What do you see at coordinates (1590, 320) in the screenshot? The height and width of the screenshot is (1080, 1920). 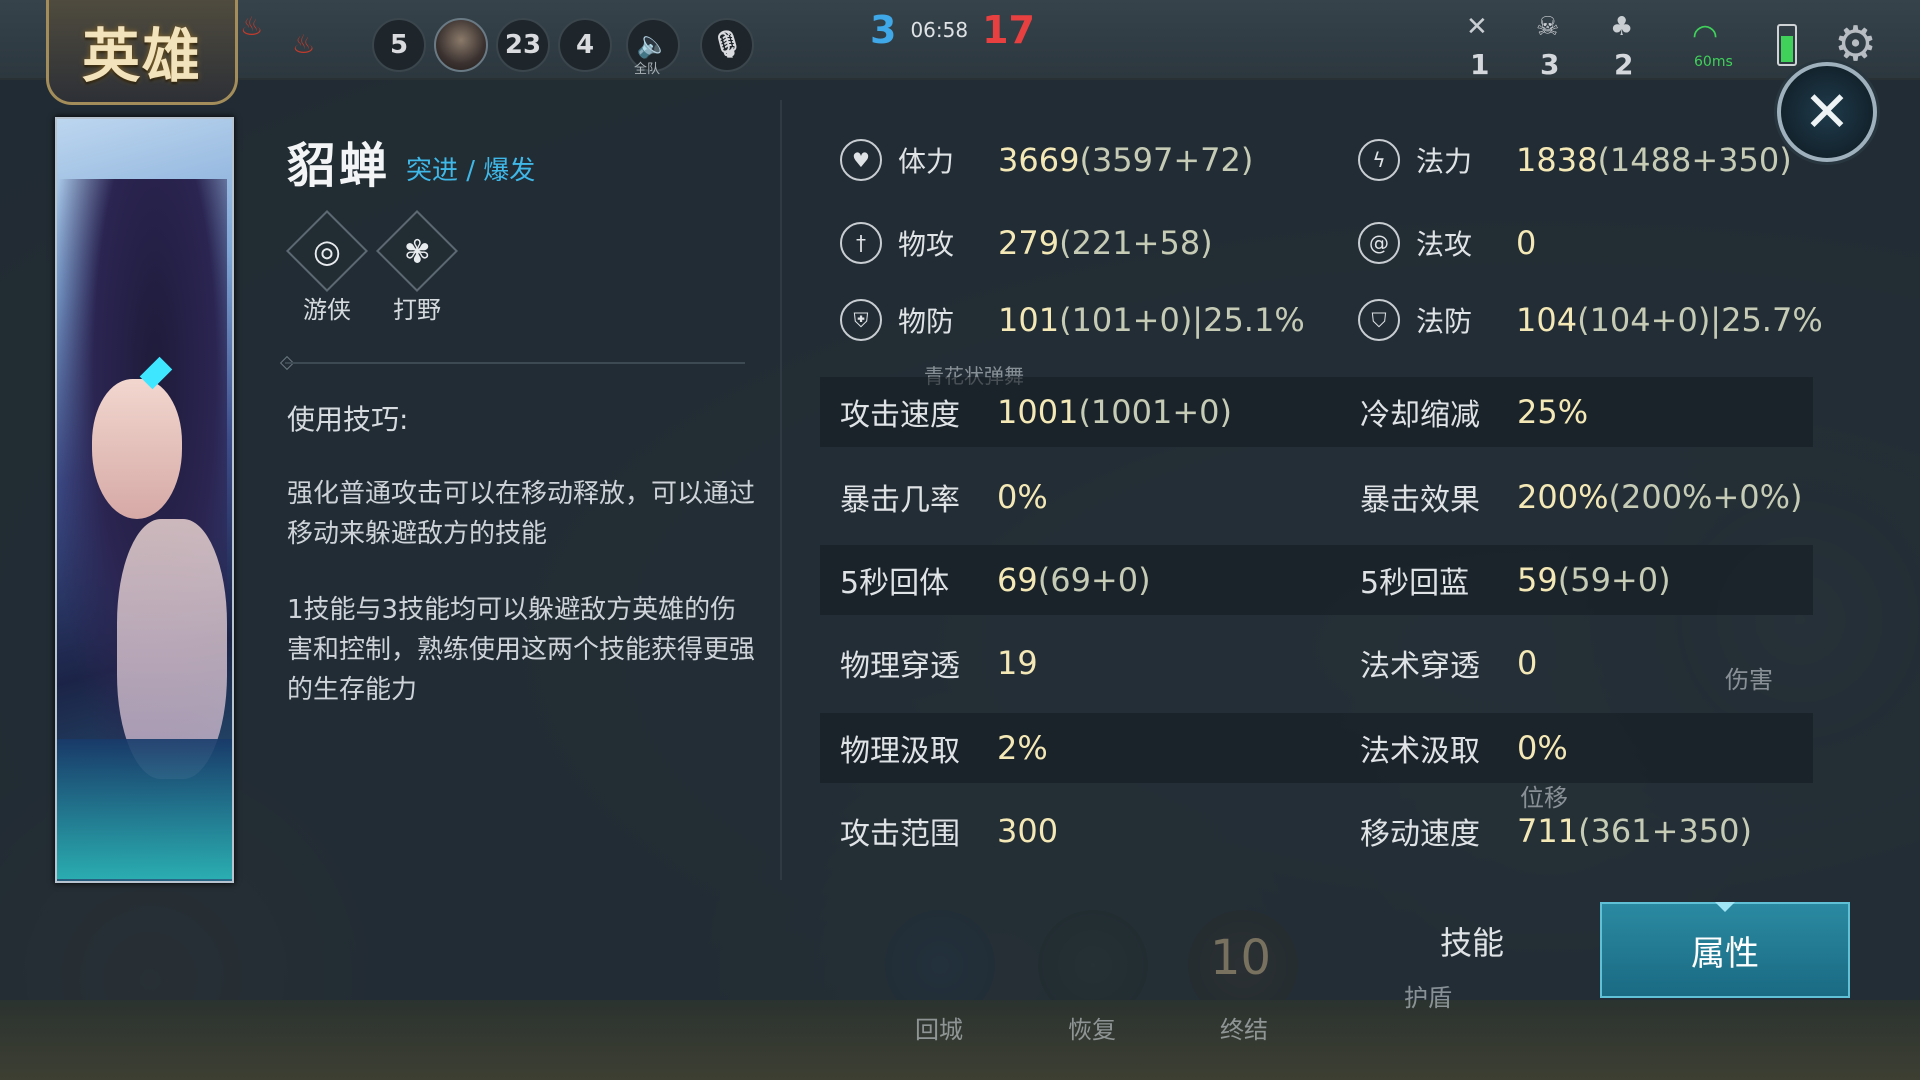 I see `stat-magic-defense: ⛉ 法防 104(104+0)|25.7%` at bounding box center [1590, 320].